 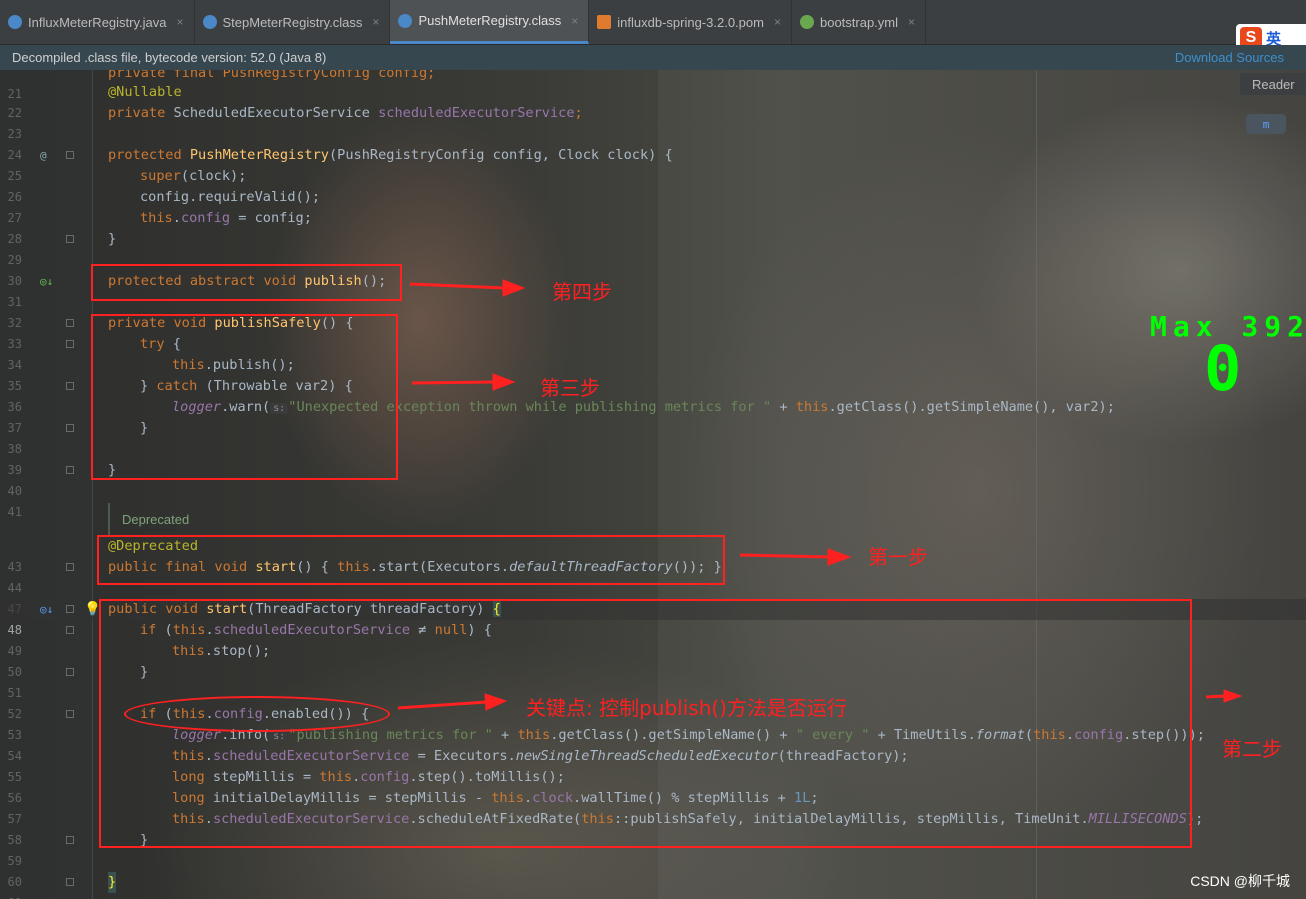 I want to click on code-line: 26 super(clock);, so click(x=653, y=185).